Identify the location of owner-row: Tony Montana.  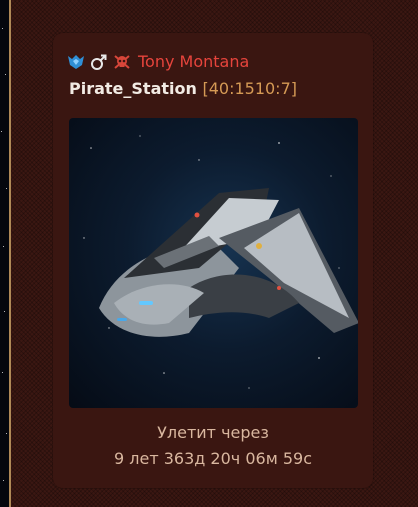
(158, 62).